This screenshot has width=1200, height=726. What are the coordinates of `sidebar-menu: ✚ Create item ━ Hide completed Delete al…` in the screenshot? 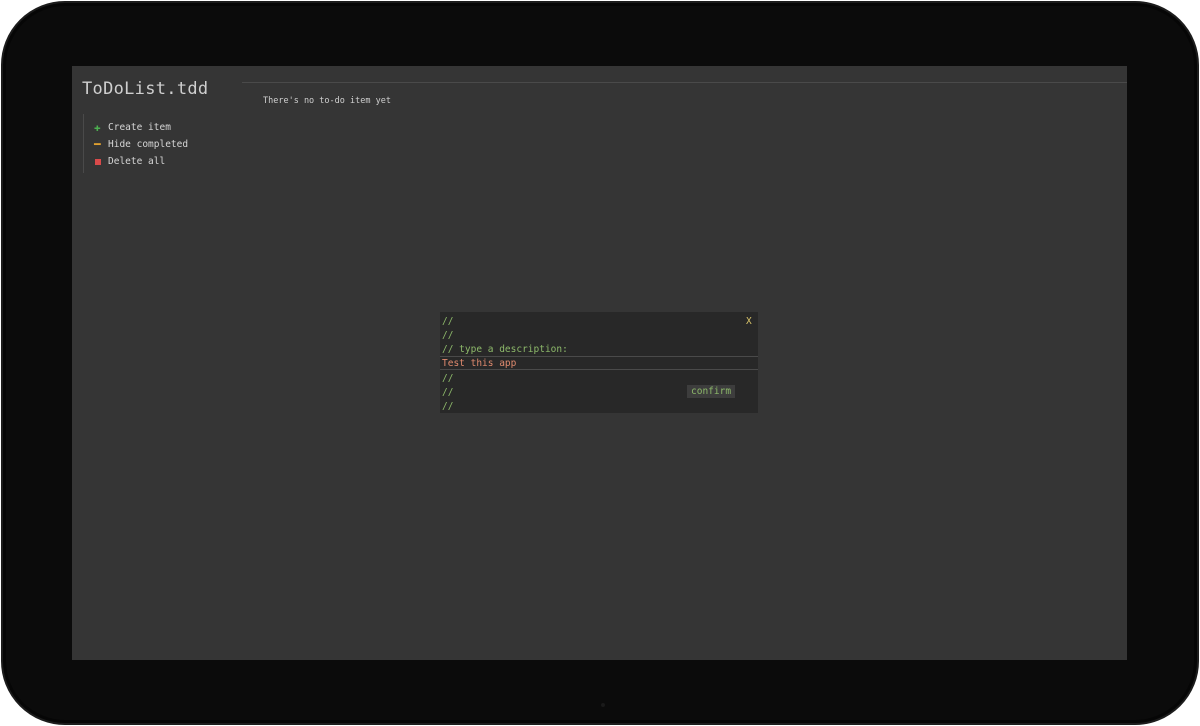 It's located at (158, 143).